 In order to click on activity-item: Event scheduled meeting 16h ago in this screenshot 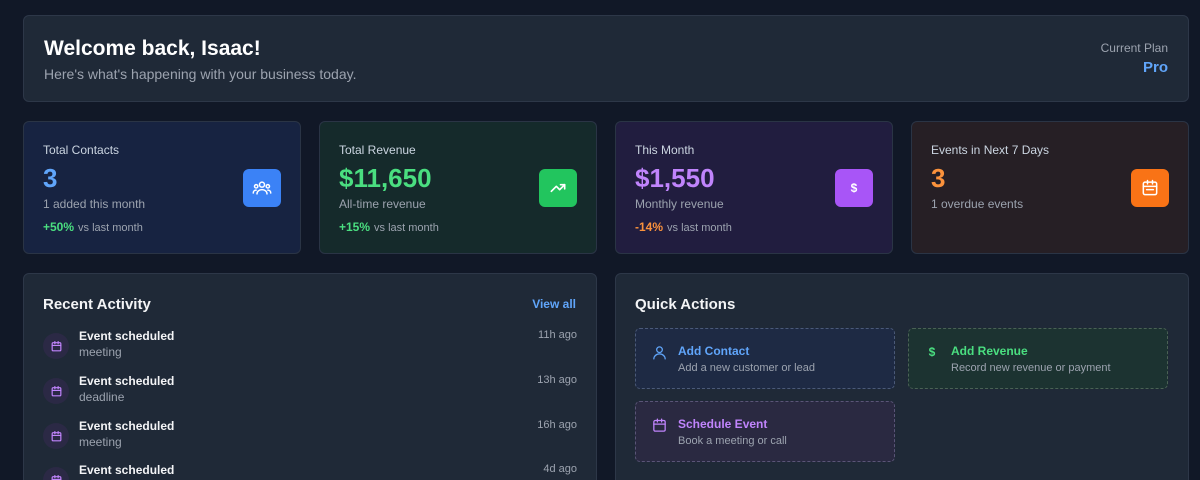, I will do `click(310, 439)`.